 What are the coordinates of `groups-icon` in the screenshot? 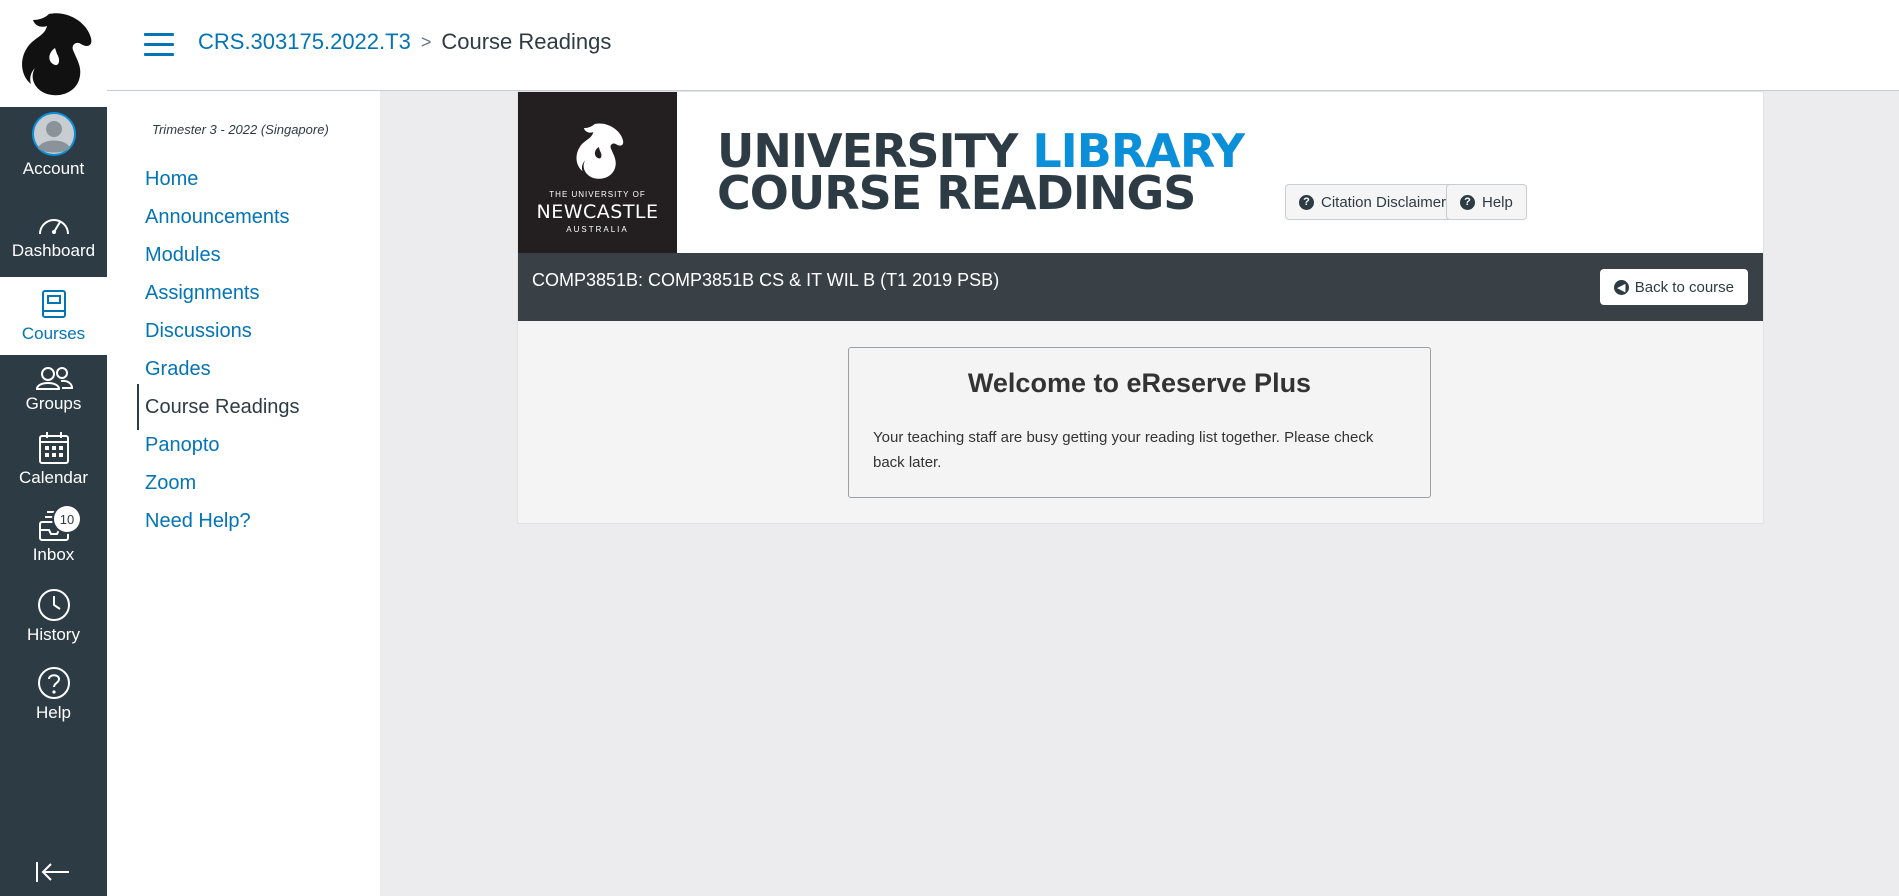 It's located at (54, 378).